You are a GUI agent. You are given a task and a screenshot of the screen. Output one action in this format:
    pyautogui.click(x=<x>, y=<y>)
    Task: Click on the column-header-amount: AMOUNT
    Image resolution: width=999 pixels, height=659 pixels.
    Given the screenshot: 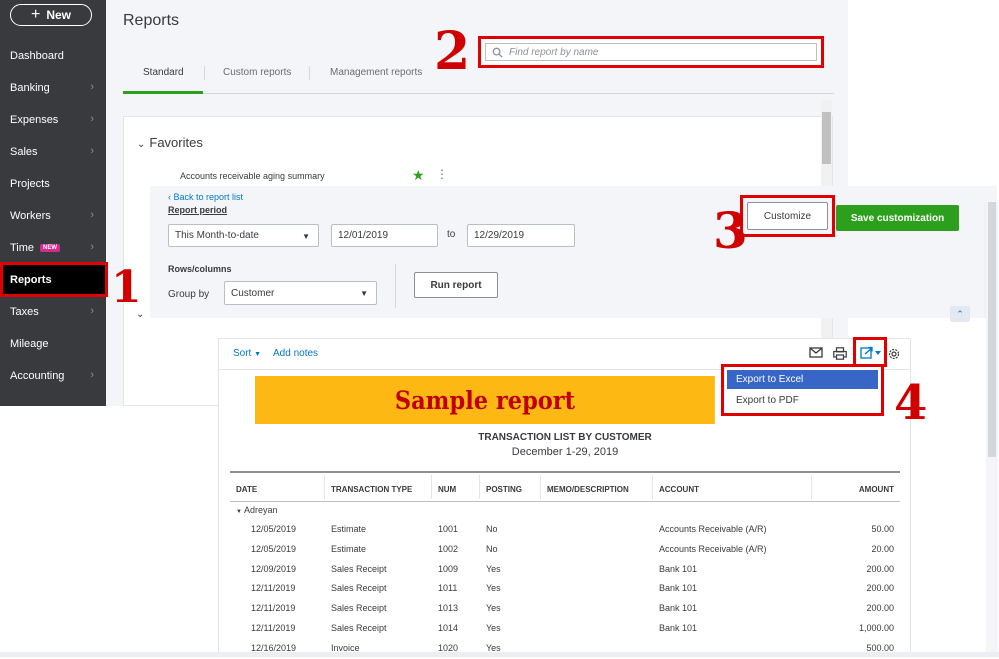 What is the action you would take?
    pyautogui.click(x=876, y=489)
    